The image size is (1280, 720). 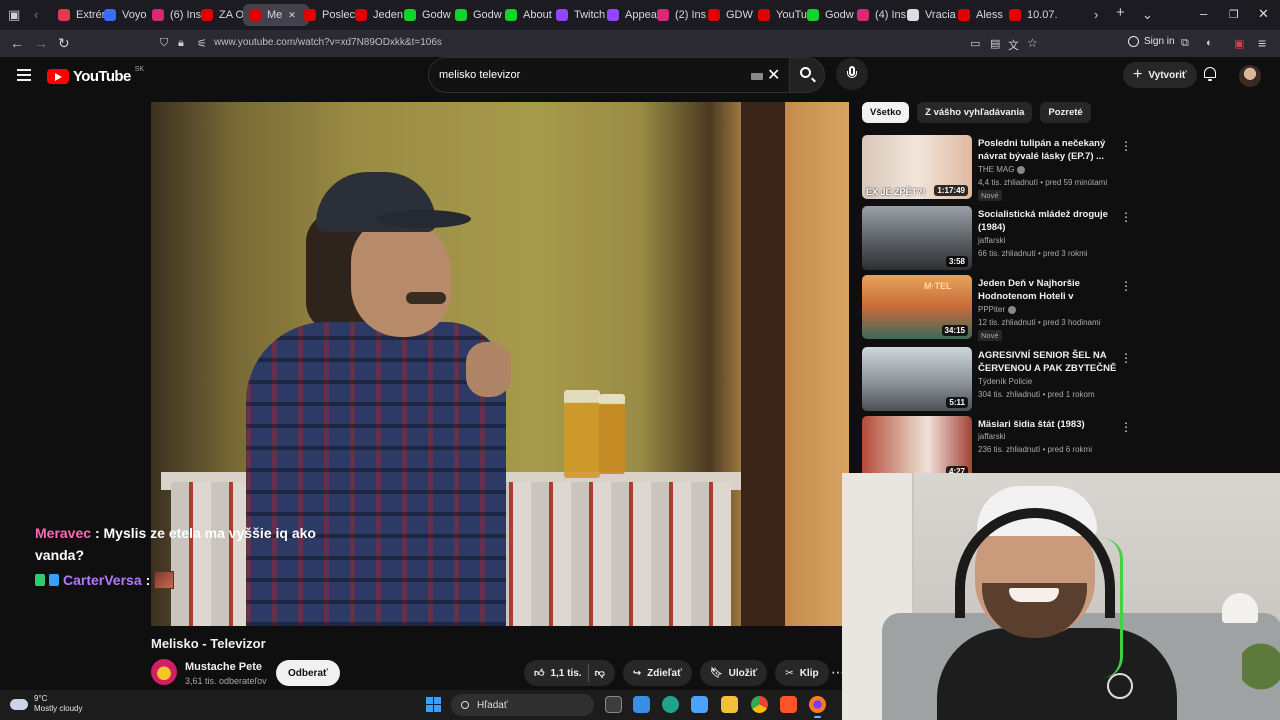 I want to click on search-input: melisko televizor, so click(x=479, y=75).